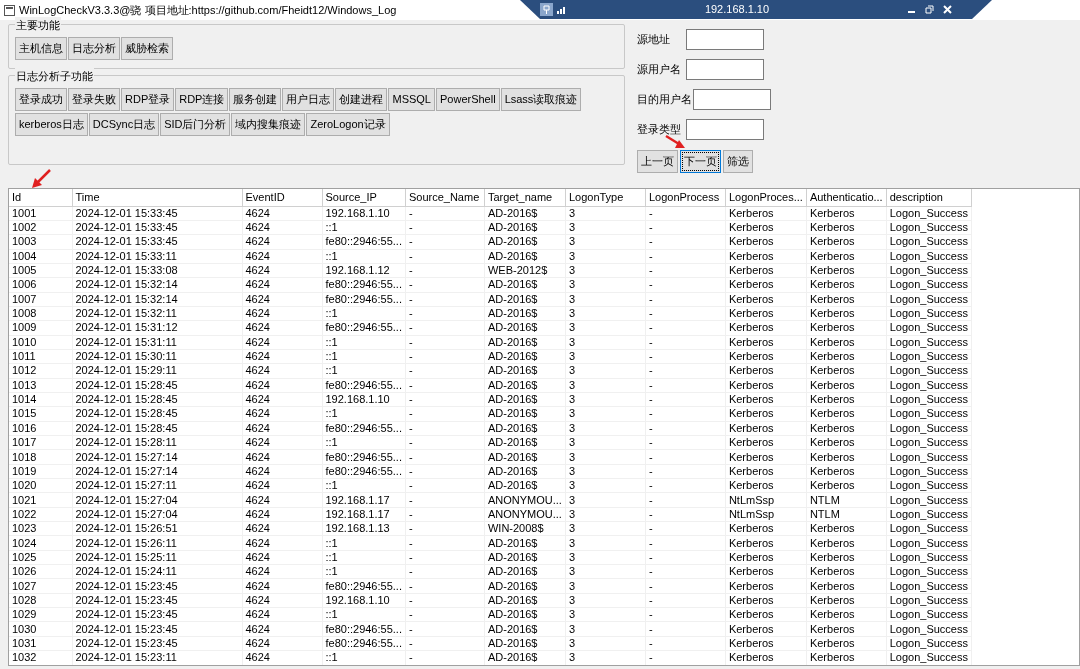  I want to click on function-button: 威胁检索, so click(147, 48).